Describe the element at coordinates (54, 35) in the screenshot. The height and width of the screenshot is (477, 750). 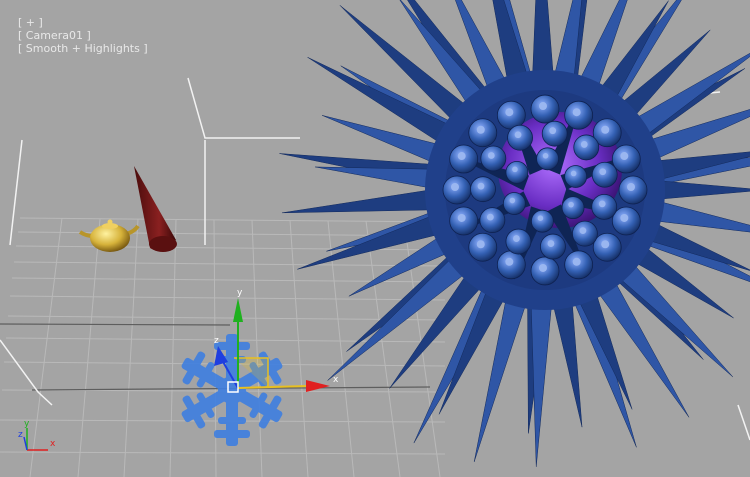
I see `viewport-camera-button: [ Camera01 ]` at that location.